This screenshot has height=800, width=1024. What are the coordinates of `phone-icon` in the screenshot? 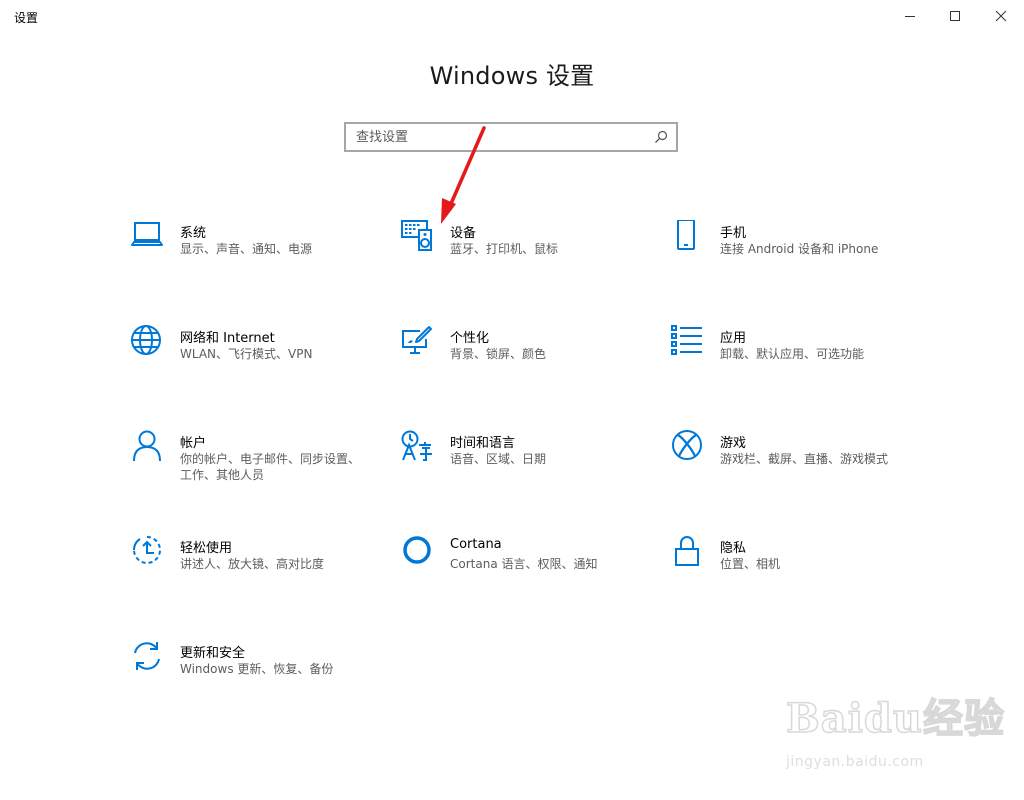 It's located at (686, 235).